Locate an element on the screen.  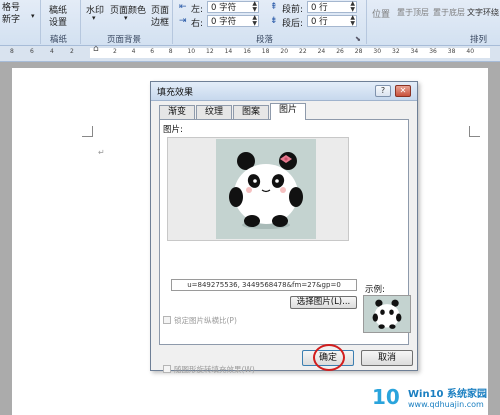
paragraph-mark: ↵ is located at coordinates (101, 152).